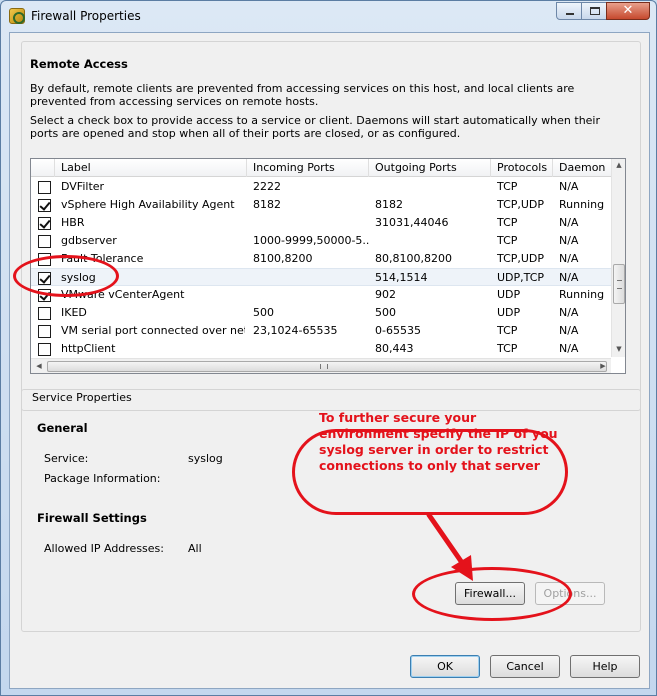 The width and height of the screenshot is (657, 696). Describe the element at coordinates (327, 366) in the screenshot. I see `horizontal-scroll-thumb` at that location.